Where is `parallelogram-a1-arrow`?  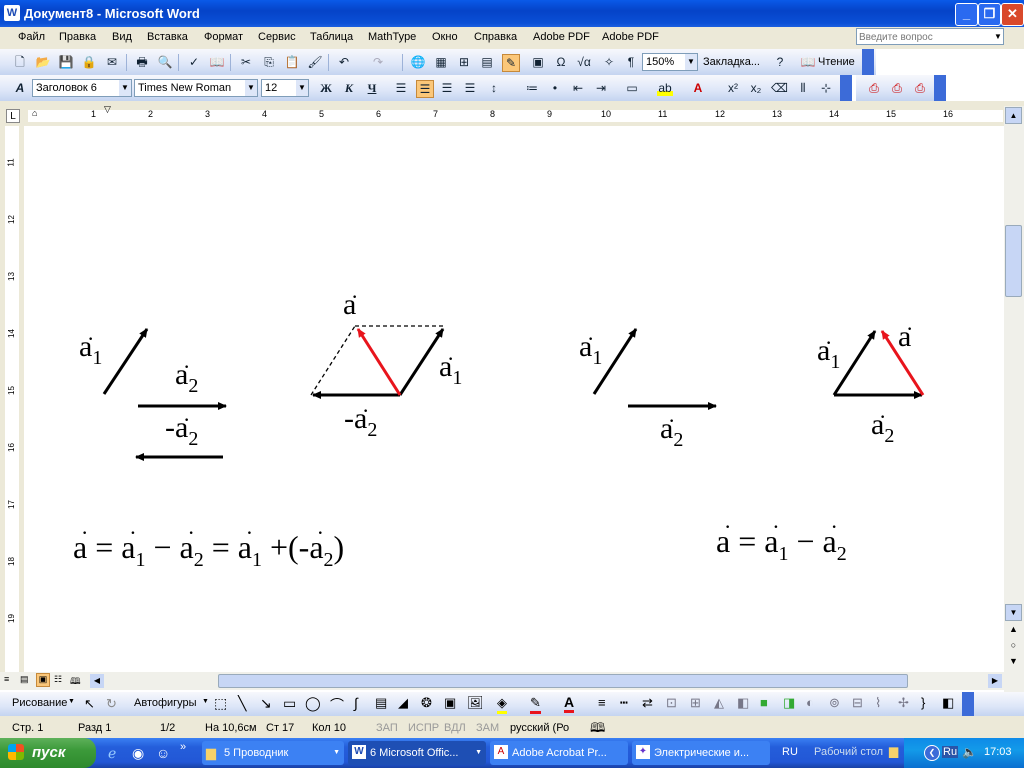 parallelogram-a1-arrow is located at coordinates (421, 362).